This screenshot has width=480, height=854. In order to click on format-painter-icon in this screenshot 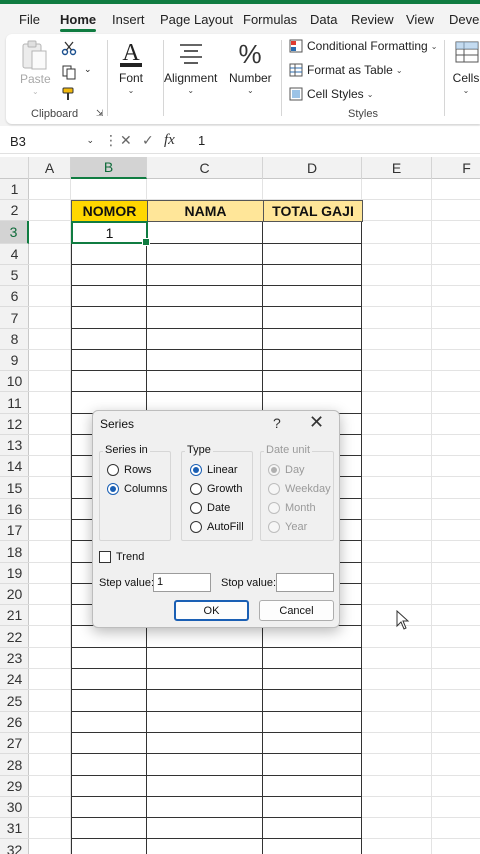, I will do `click(69, 94)`.